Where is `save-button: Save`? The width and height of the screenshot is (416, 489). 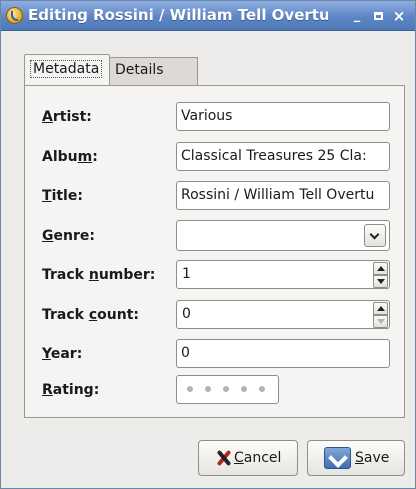
save-button: Save is located at coordinates (356, 458).